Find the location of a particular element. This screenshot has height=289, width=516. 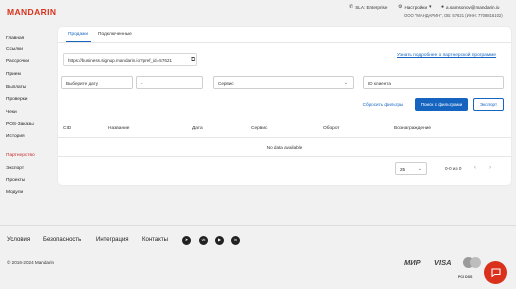

rows-per-page-value: 25 is located at coordinates (403, 169).